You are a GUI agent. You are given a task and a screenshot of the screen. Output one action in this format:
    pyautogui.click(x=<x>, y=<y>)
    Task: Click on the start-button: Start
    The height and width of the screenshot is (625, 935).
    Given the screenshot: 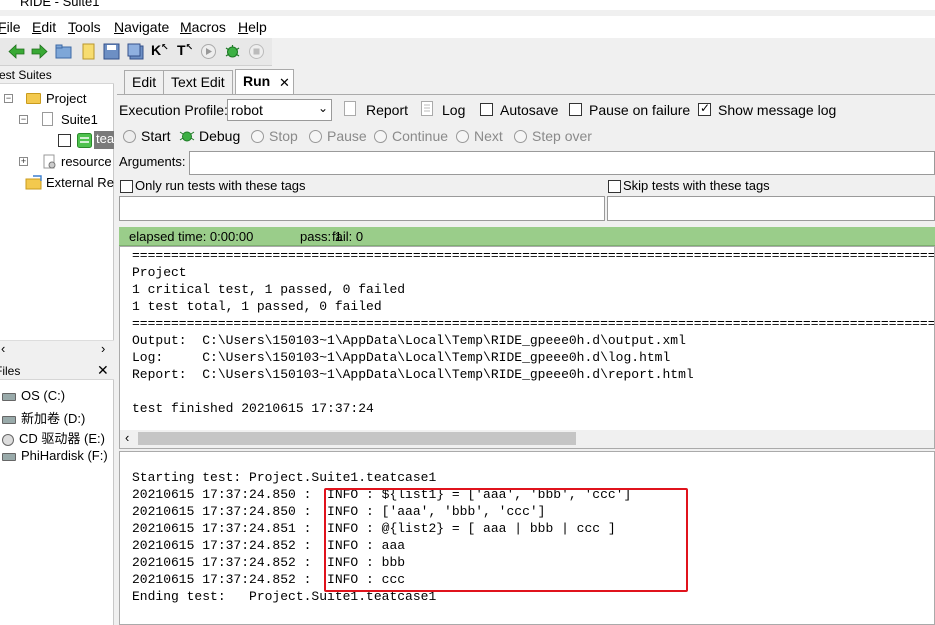 What is the action you would take?
    pyautogui.click(x=147, y=136)
    